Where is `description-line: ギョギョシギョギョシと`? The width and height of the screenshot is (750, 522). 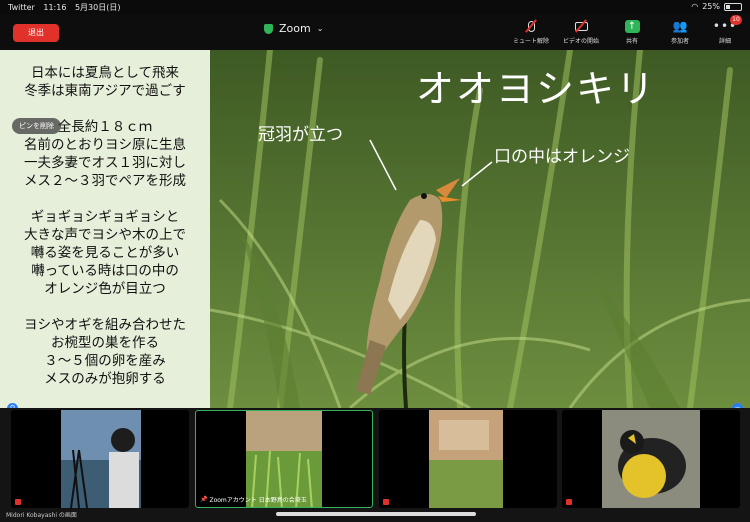 description-line: ギョギョシギョギョシと is located at coordinates (105, 217).